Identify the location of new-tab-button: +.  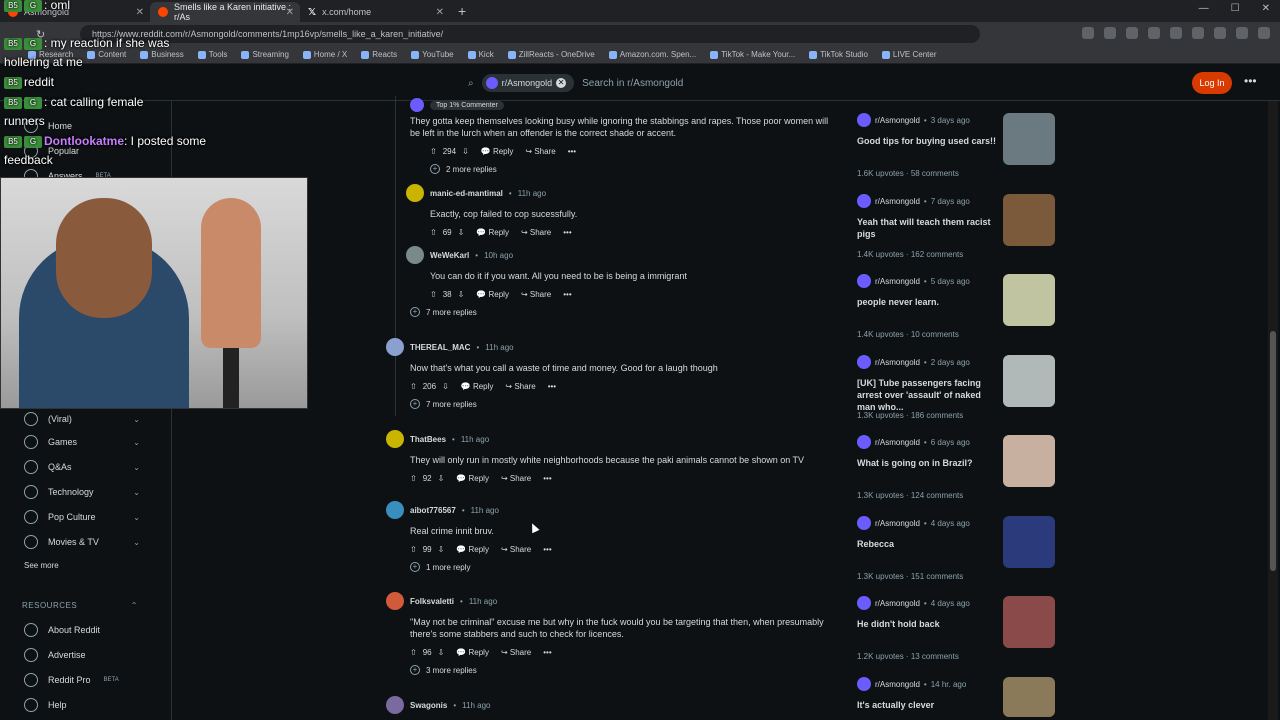
(462, 11).